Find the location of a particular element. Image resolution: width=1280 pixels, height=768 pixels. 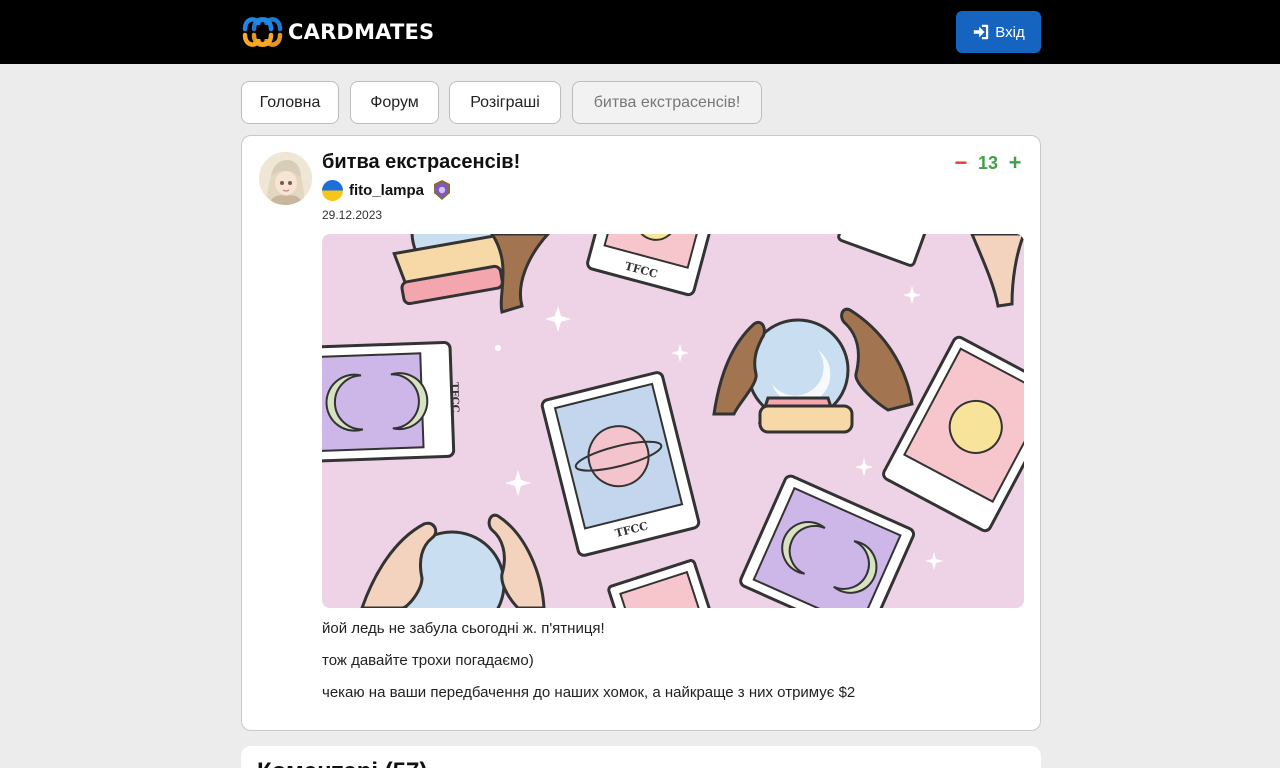

nav-giveaways-button: Розіграші is located at coordinates (505, 102).